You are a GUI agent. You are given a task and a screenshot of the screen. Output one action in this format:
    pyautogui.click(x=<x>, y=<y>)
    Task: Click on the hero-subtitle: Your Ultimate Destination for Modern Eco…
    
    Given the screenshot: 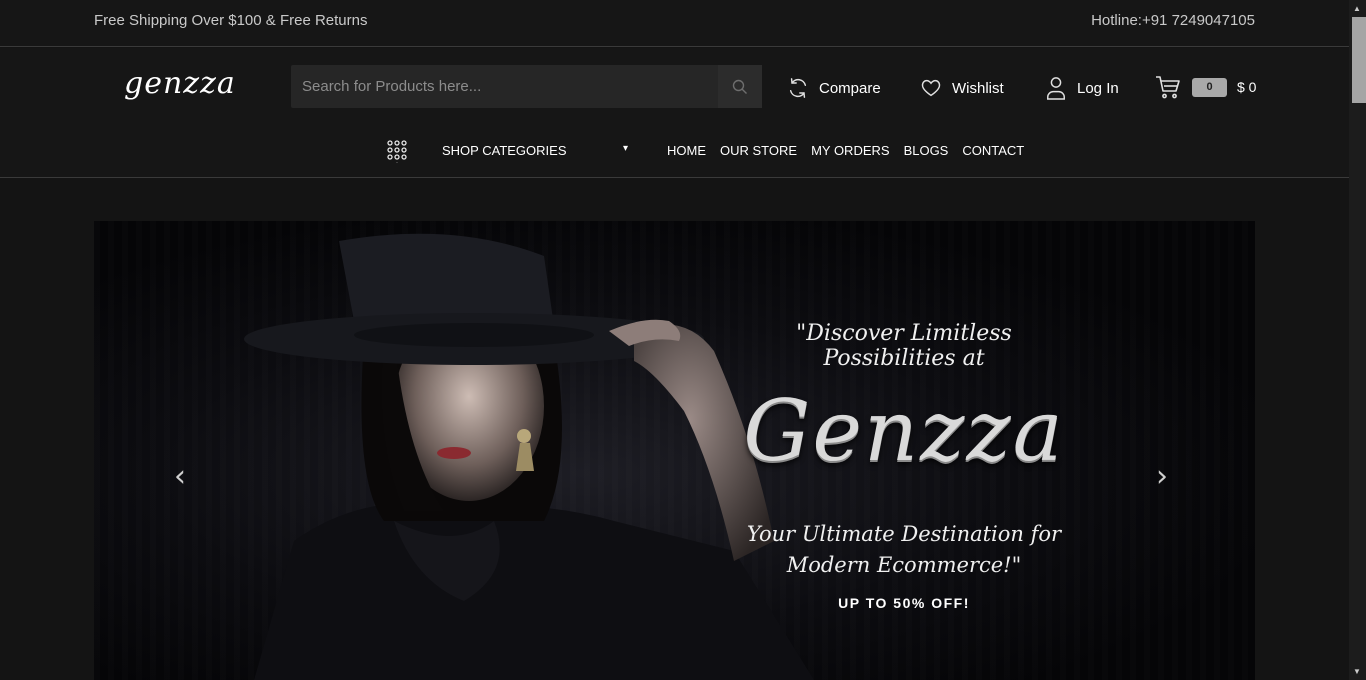 What is the action you would take?
    pyautogui.click(x=904, y=549)
    